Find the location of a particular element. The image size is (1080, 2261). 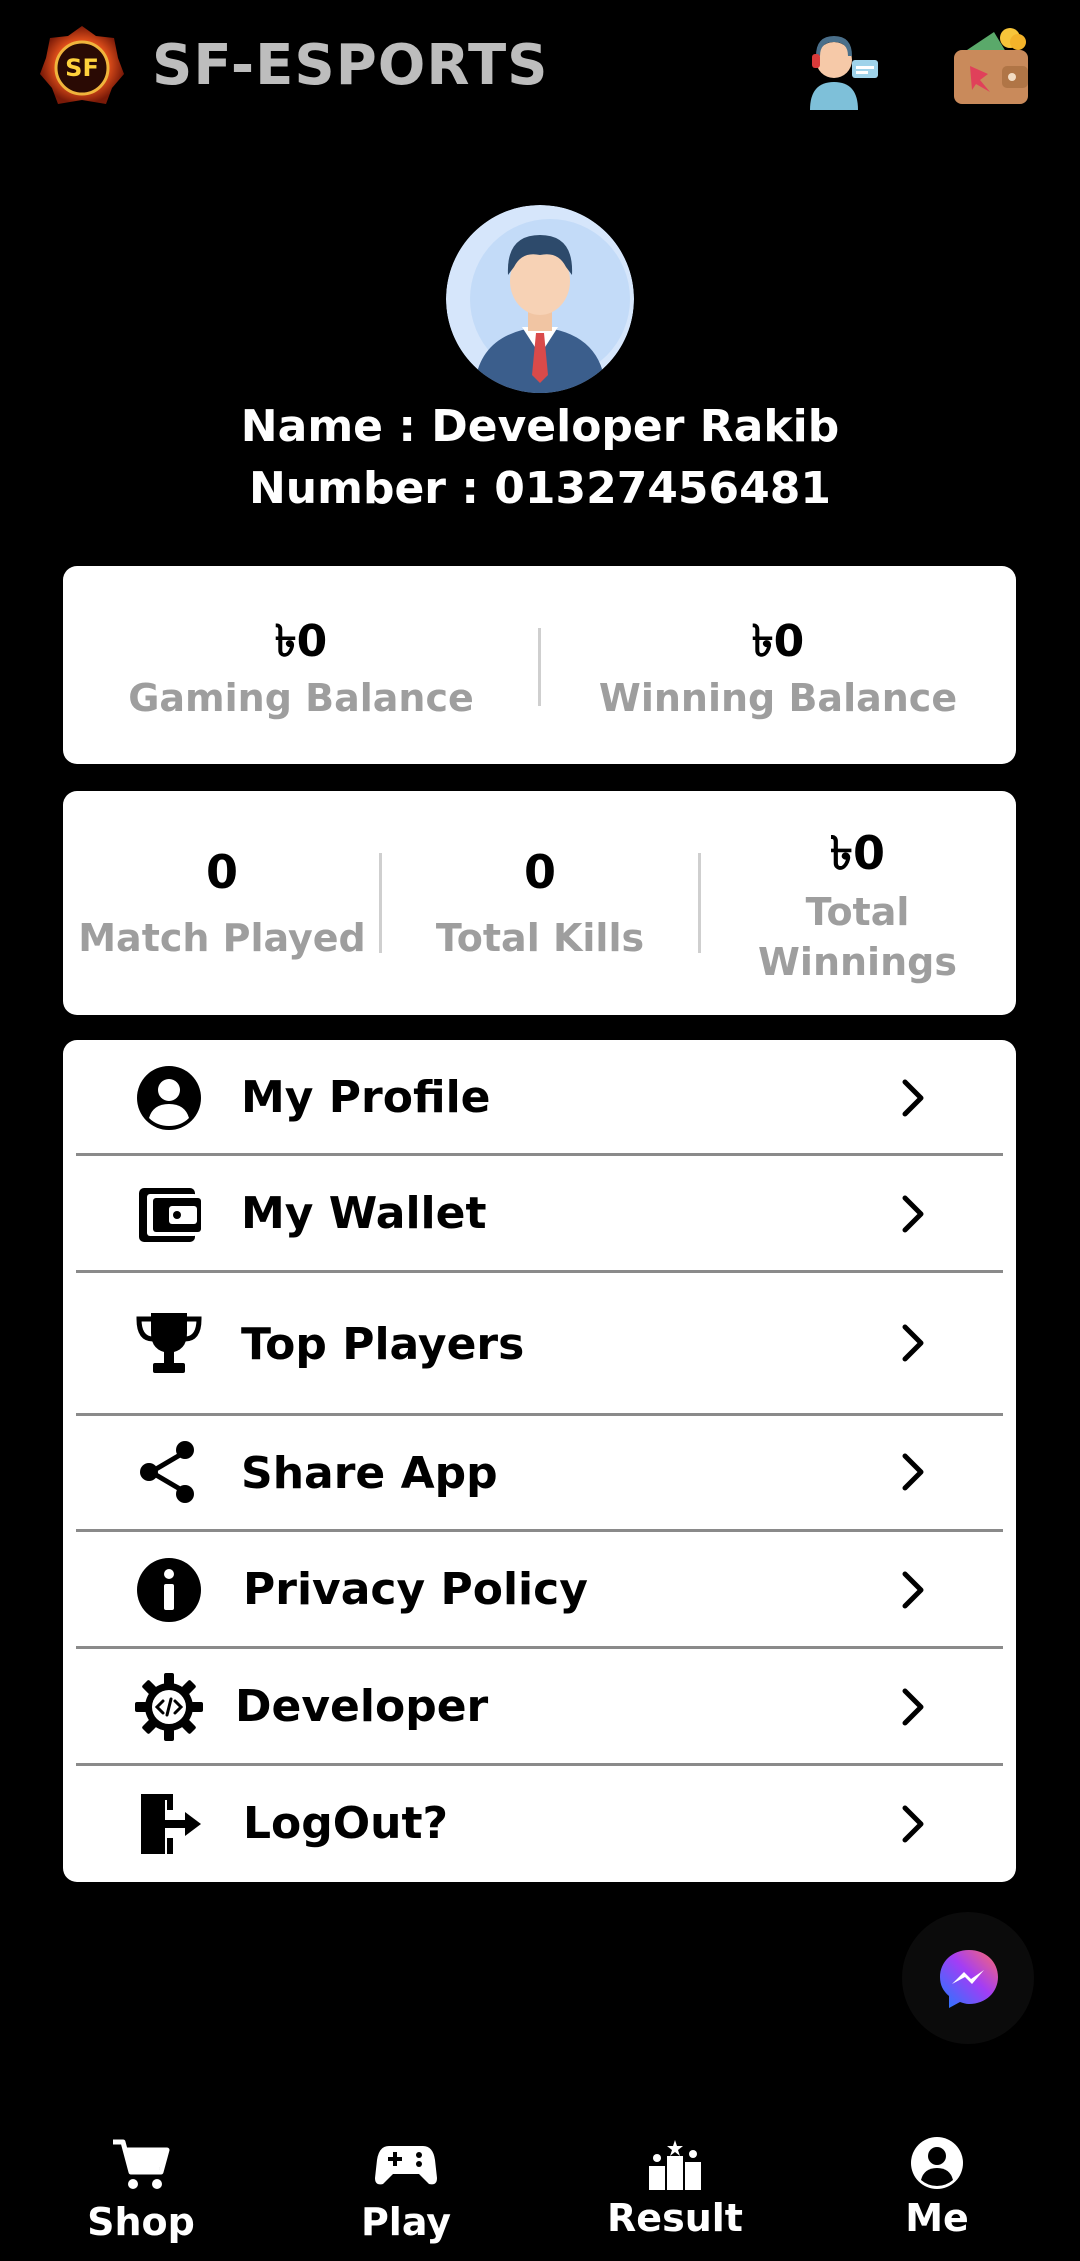

user-number: Number : 01327456481 is located at coordinates (540, 488).